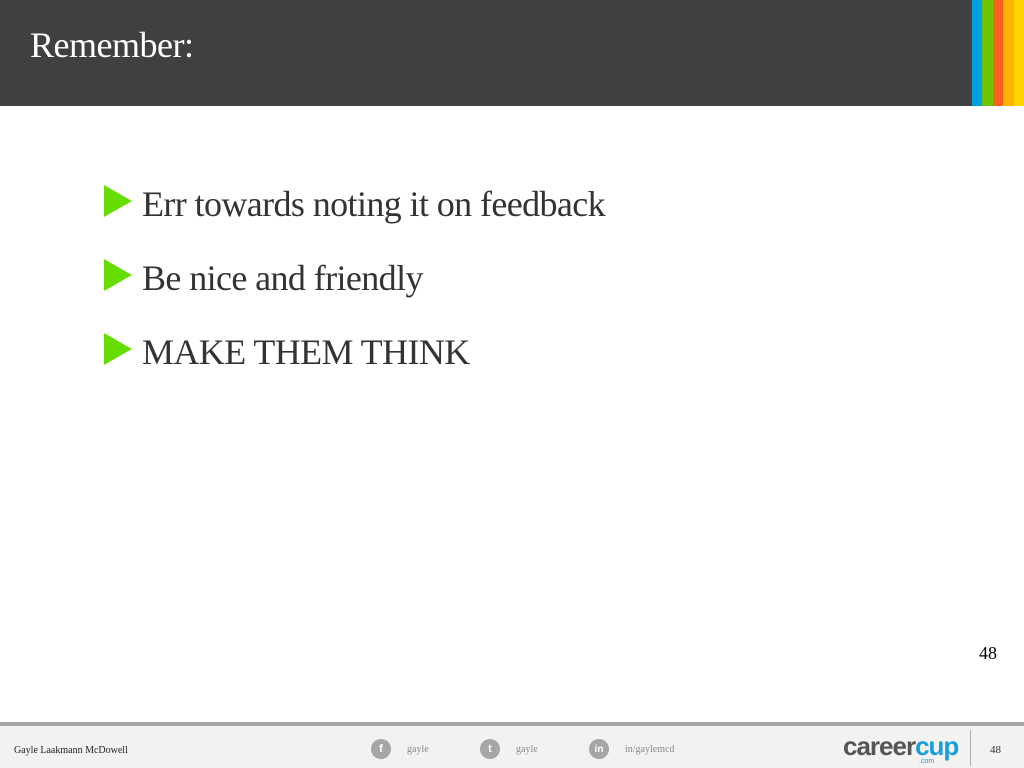 This screenshot has height=768, width=1024. I want to click on bullet-text: Be nice and friendly, so click(282, 278).